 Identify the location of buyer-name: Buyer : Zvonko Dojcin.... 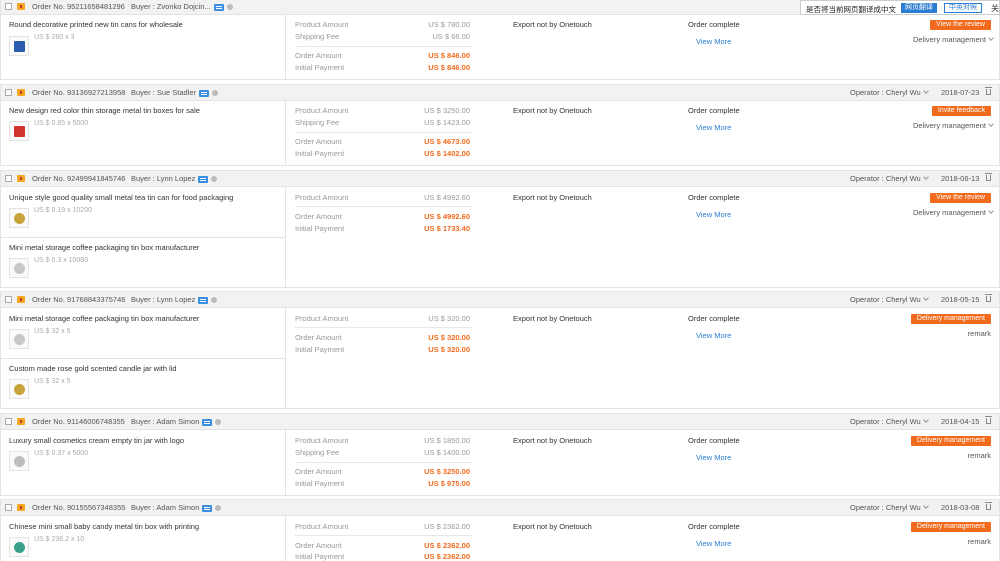
(182, 6).